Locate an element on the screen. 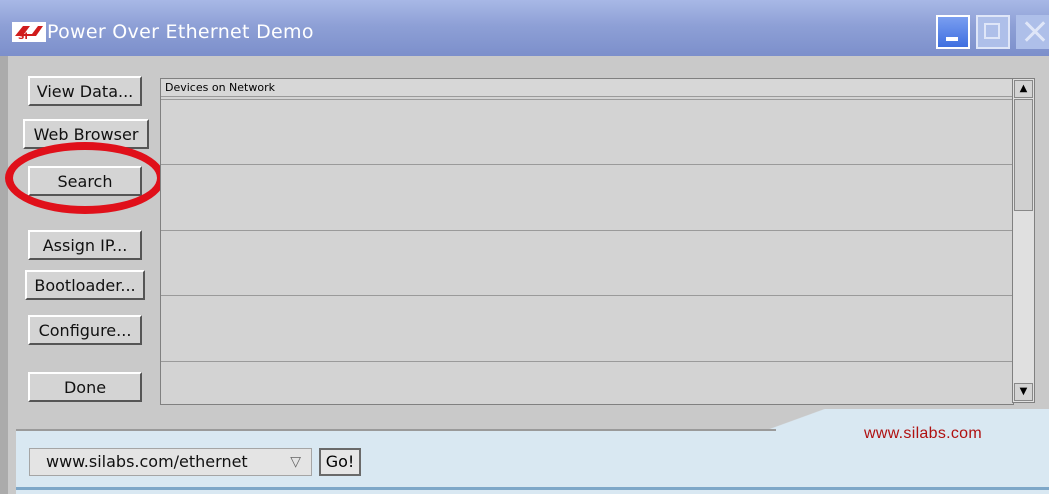  brand-url-text: www.silabs.com is located at coordinates (923, 433).